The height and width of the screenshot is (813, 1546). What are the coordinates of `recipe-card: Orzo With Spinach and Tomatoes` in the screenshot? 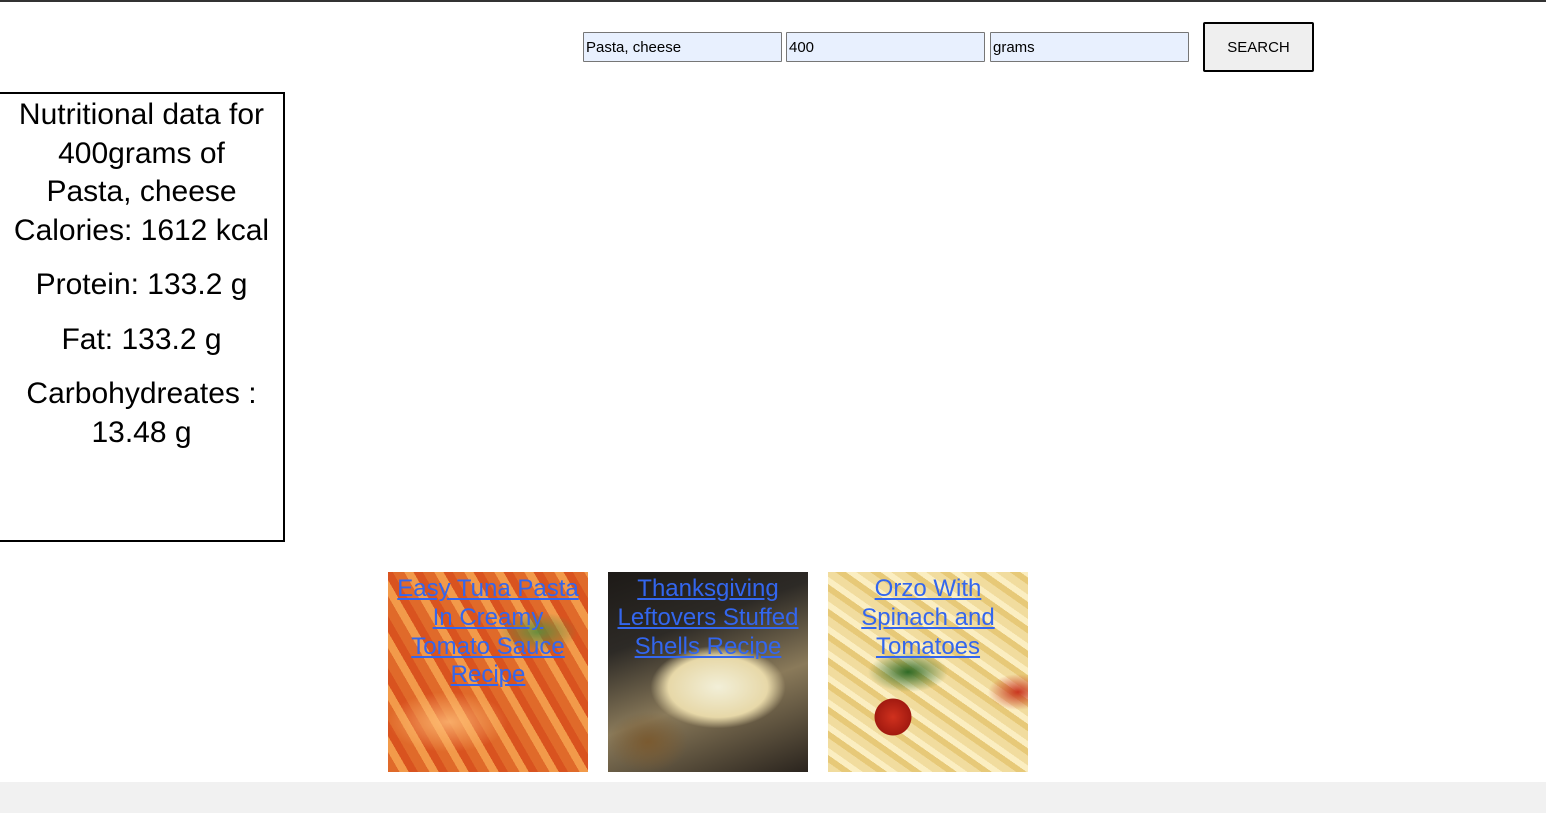 It's located at (928, 672).